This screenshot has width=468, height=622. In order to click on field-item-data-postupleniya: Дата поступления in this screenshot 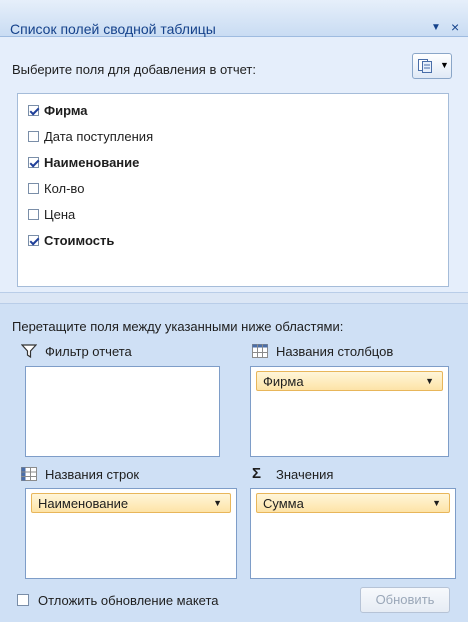, I will do `click(90, 136)`.